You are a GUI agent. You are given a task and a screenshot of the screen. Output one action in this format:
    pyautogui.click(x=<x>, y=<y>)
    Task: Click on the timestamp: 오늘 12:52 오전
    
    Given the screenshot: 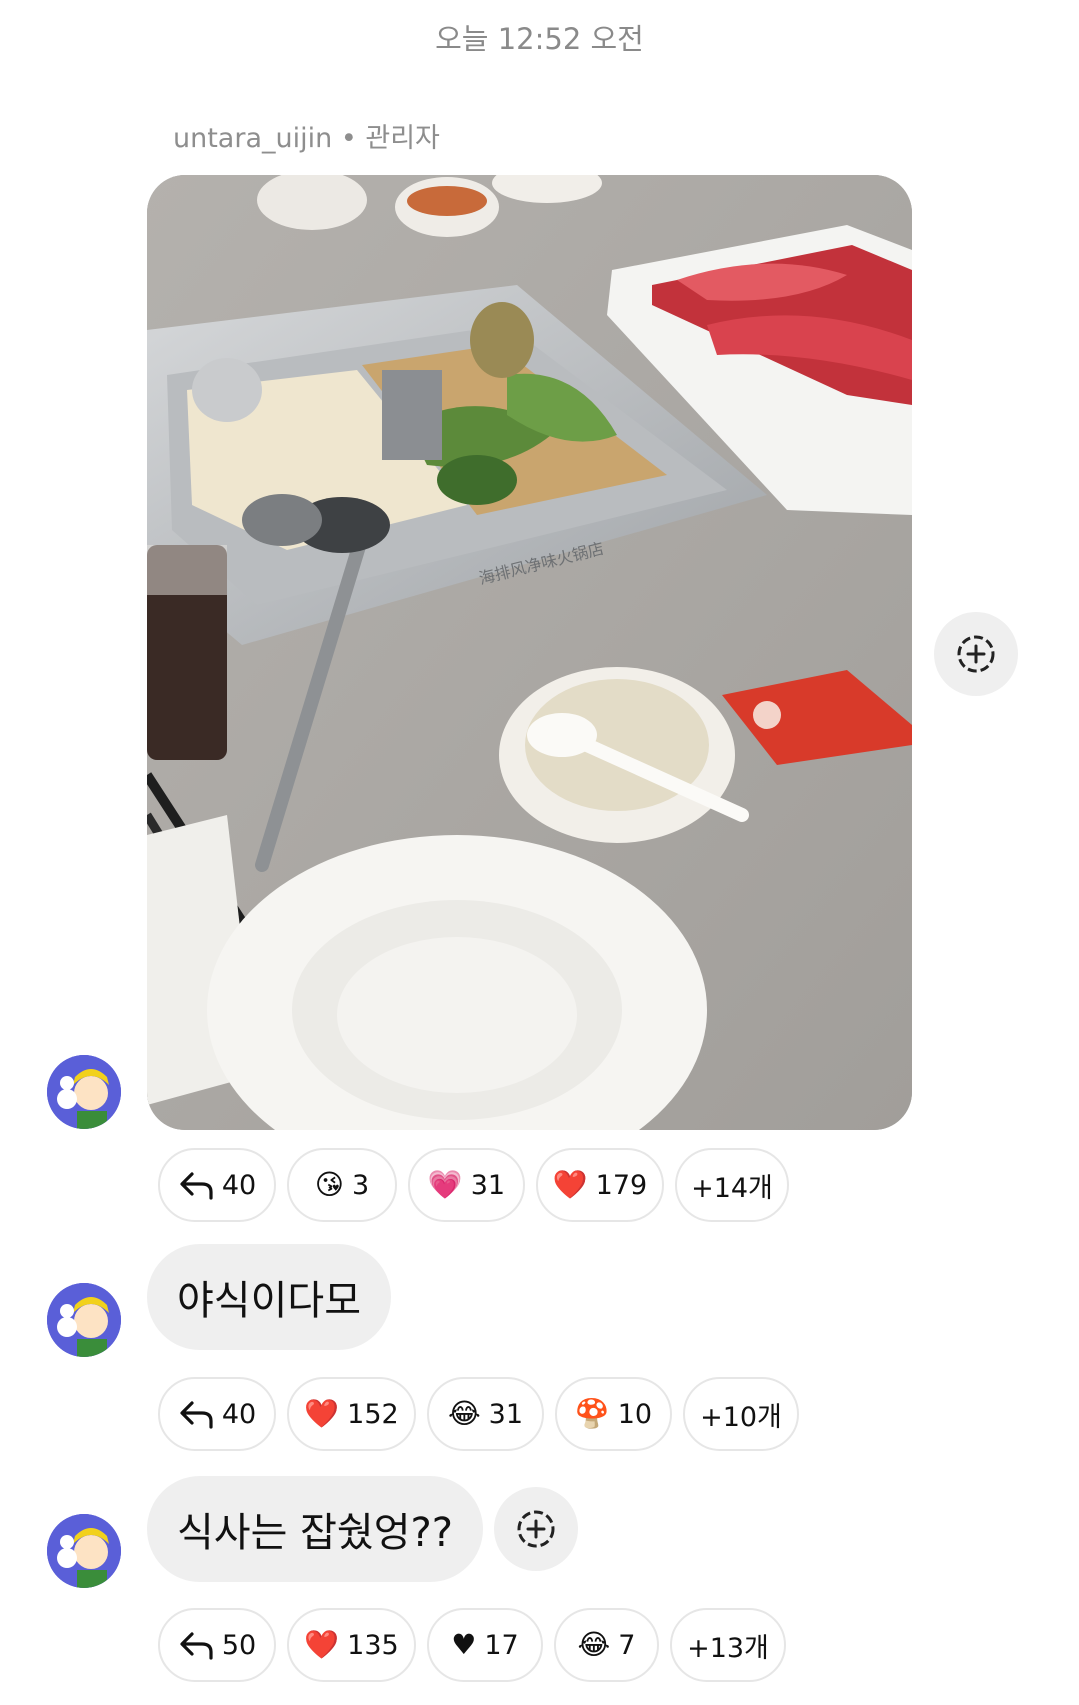 What is the action you would take?
    pyautogui.click(x=539, y=39)
    